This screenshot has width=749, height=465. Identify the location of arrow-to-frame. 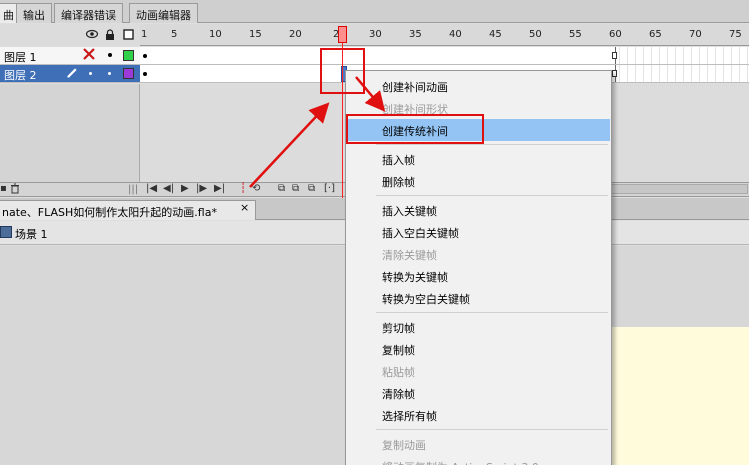
(289, 145).